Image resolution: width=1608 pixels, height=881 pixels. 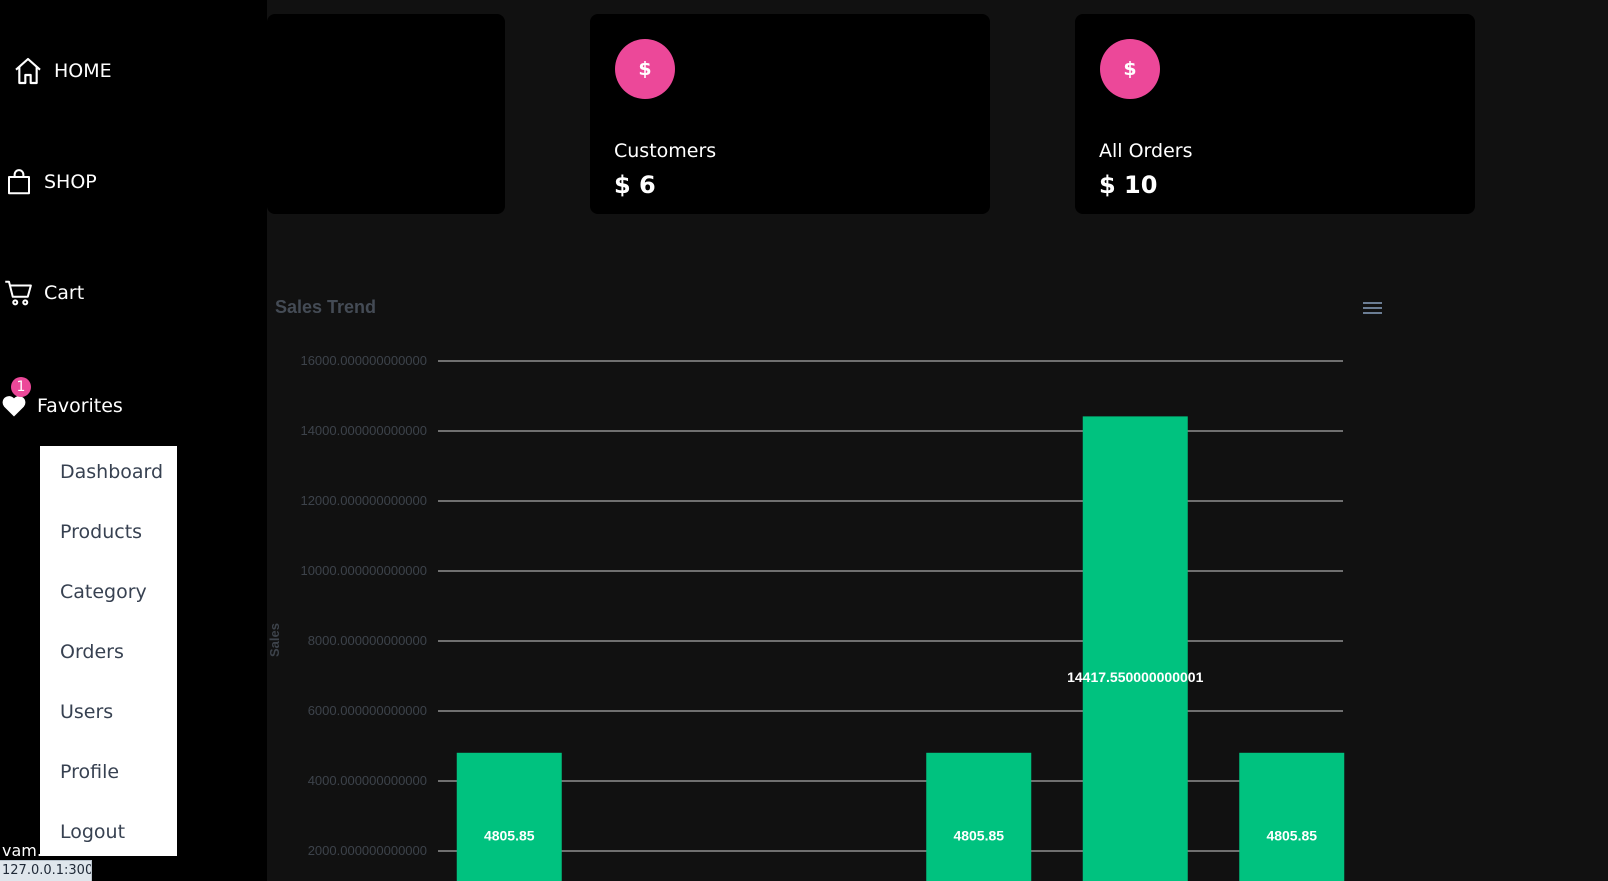 I want to click on y-tick-label: 8000.000000000000, so click(x=367, y=640).